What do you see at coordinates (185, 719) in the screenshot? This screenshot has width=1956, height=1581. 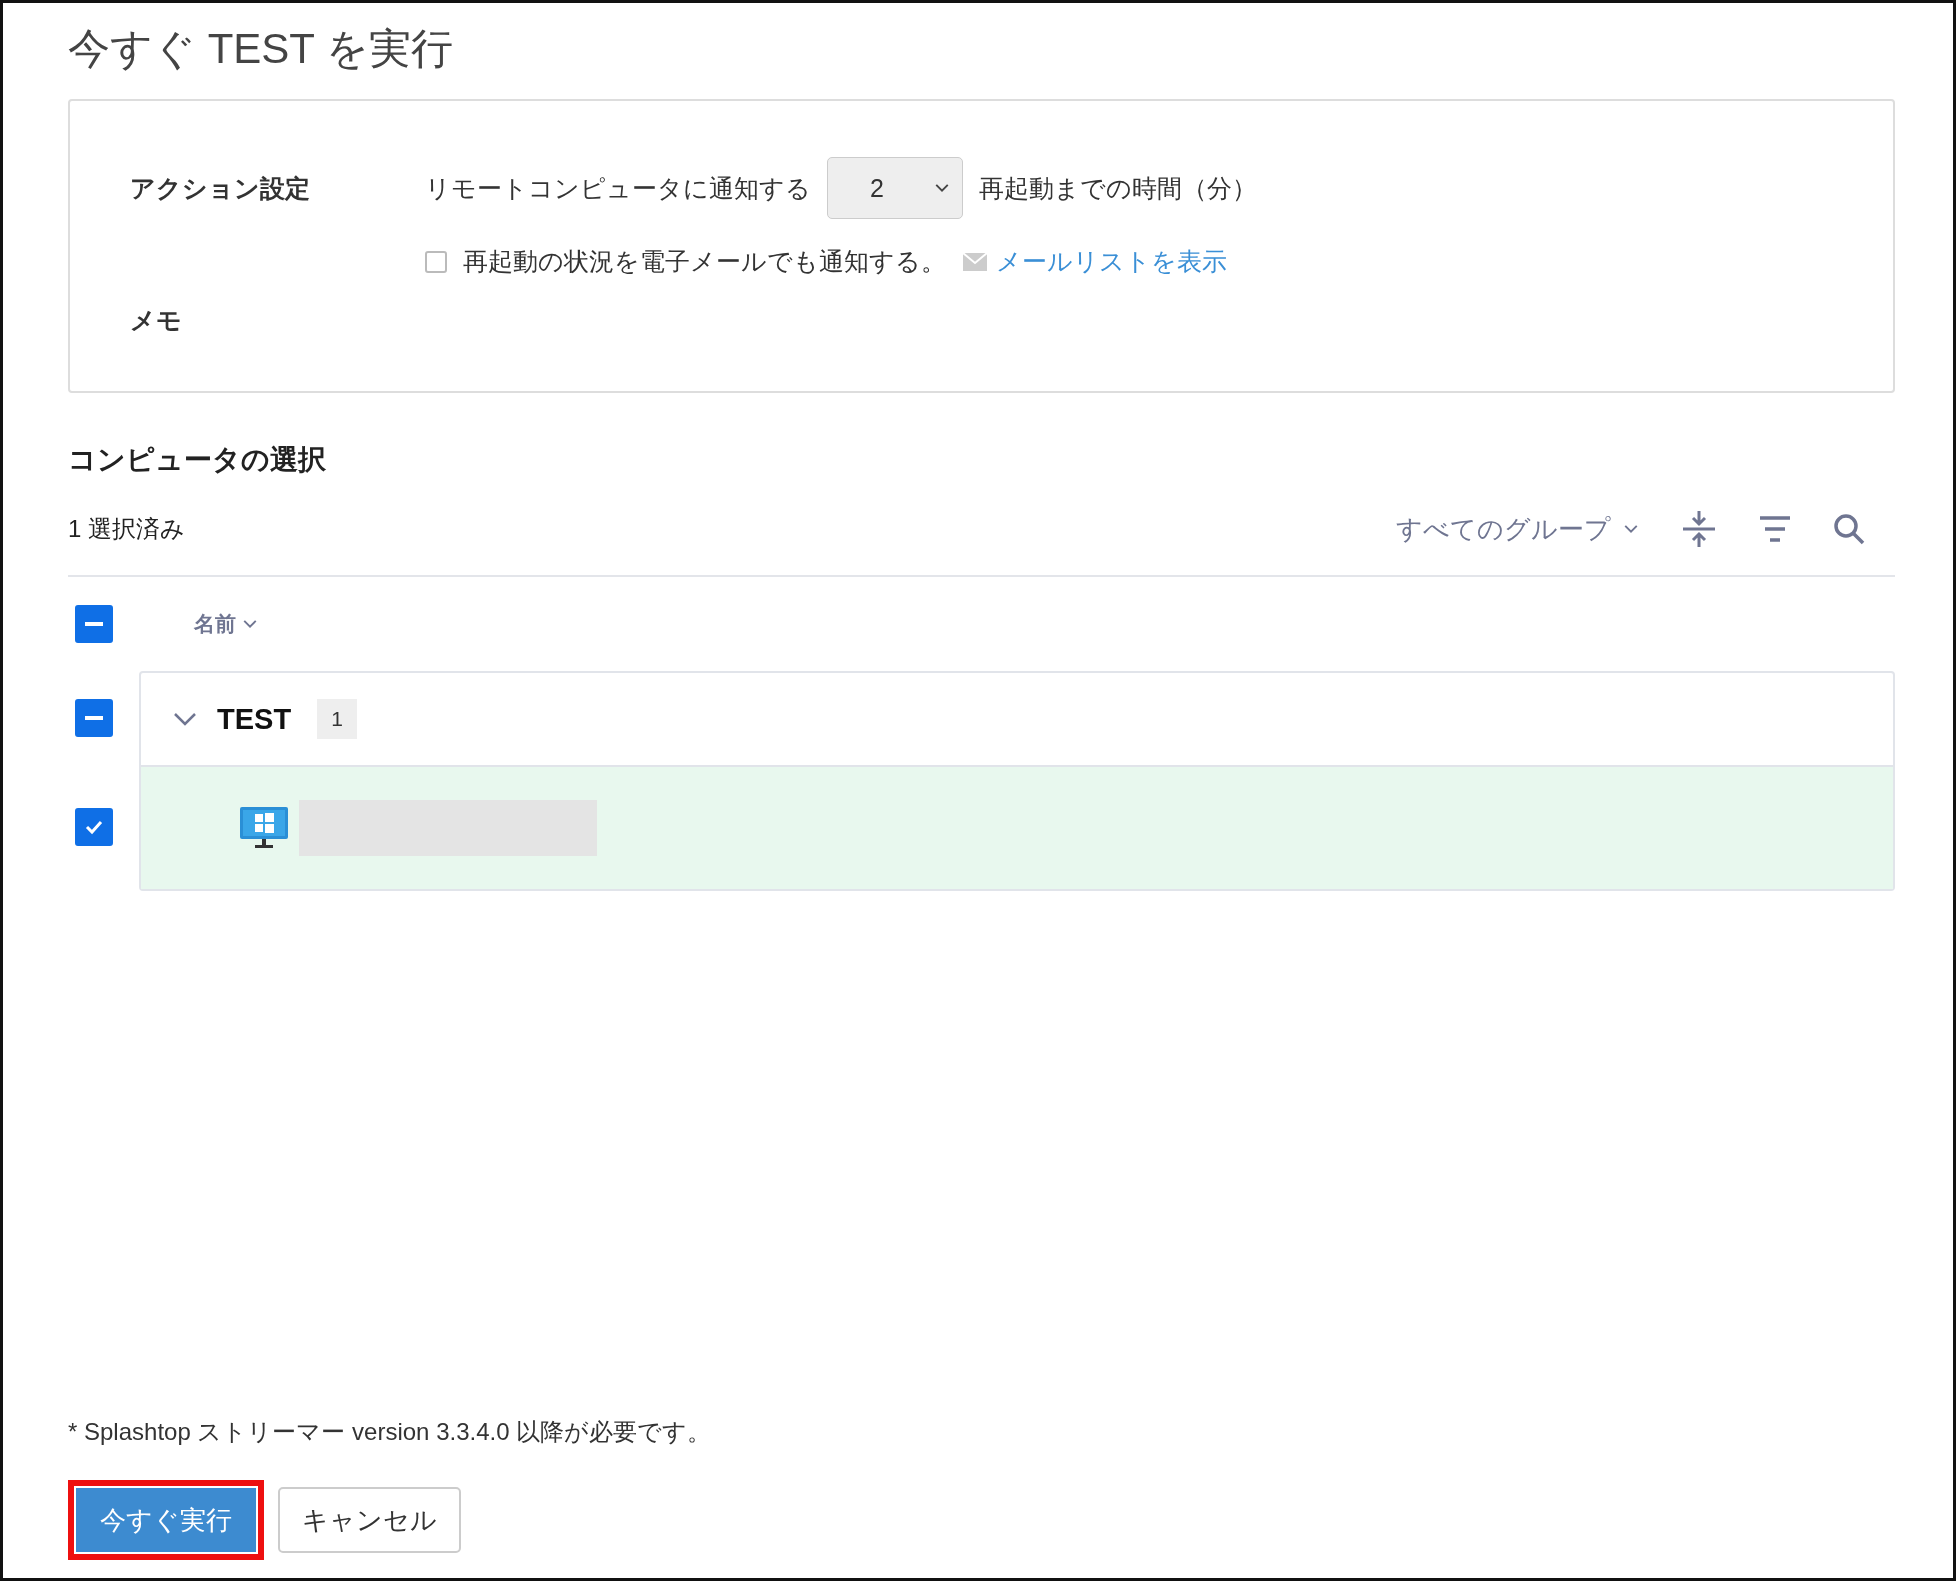 I see `chevron-icon` at bounding box center [185, 719].